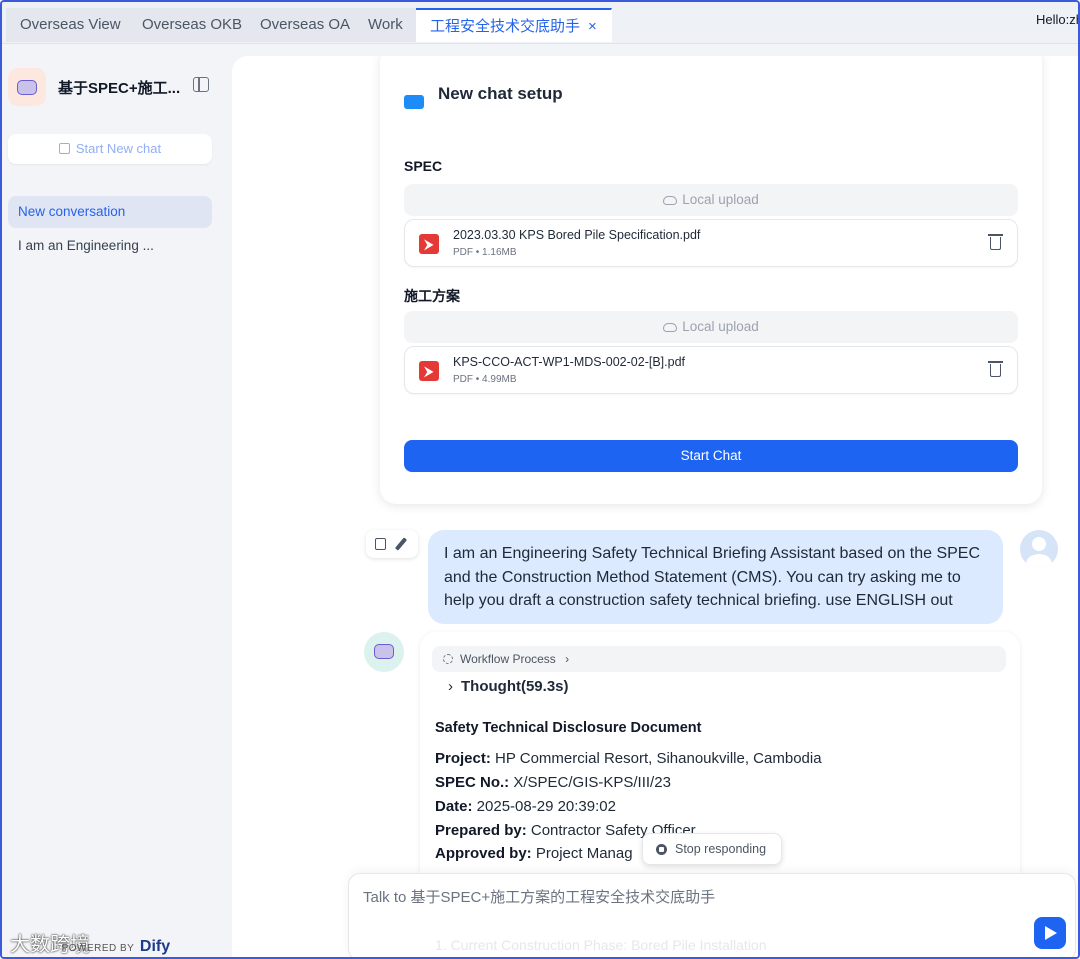 This screenshot has height=959, width=1080. I want to click on tab-label: Work, so click(385, 24).